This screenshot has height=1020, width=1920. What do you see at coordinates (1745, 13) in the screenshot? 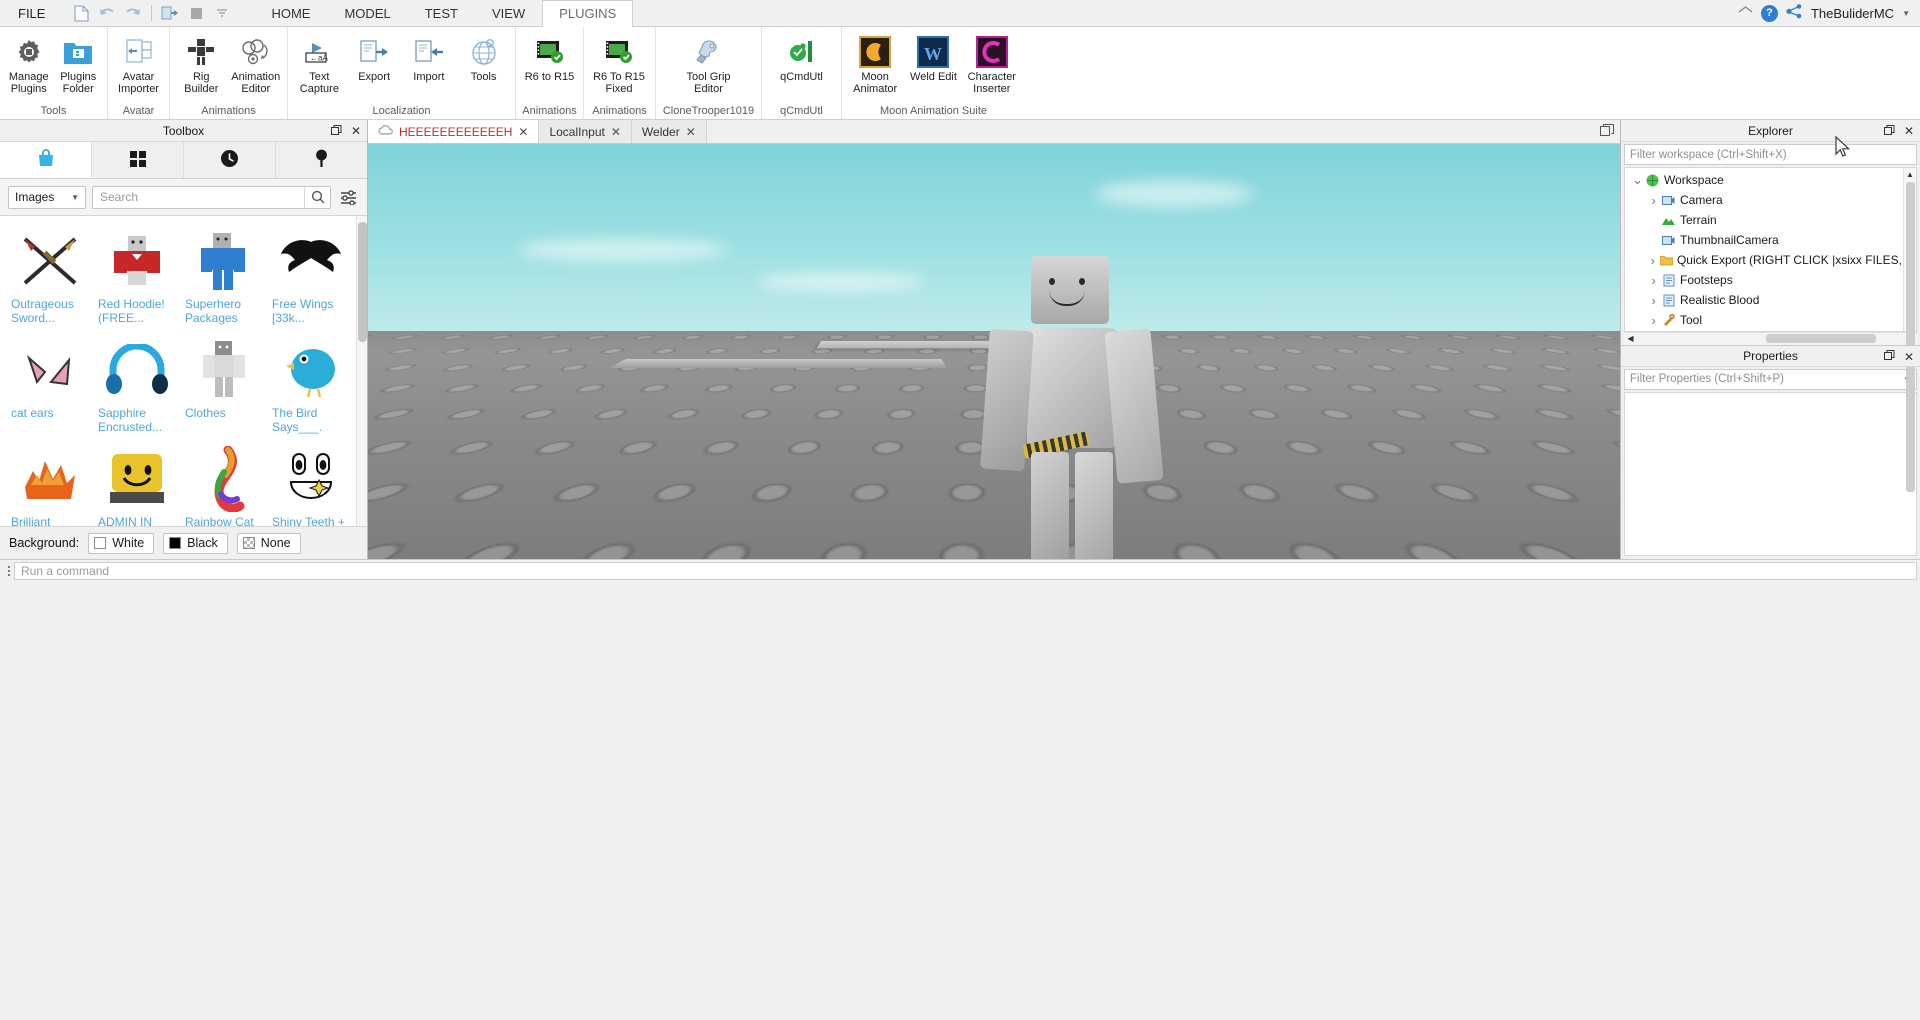
I see `home-icon` at bounding box center [1745, 13].